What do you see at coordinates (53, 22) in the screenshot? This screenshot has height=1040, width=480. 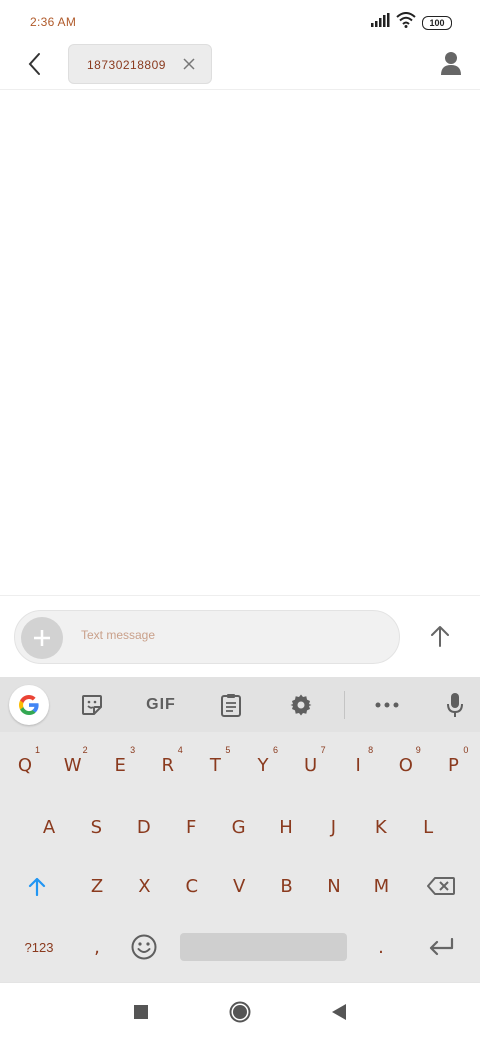 I see `status-time: 2:36 AM` at bounding box center [53, 22].